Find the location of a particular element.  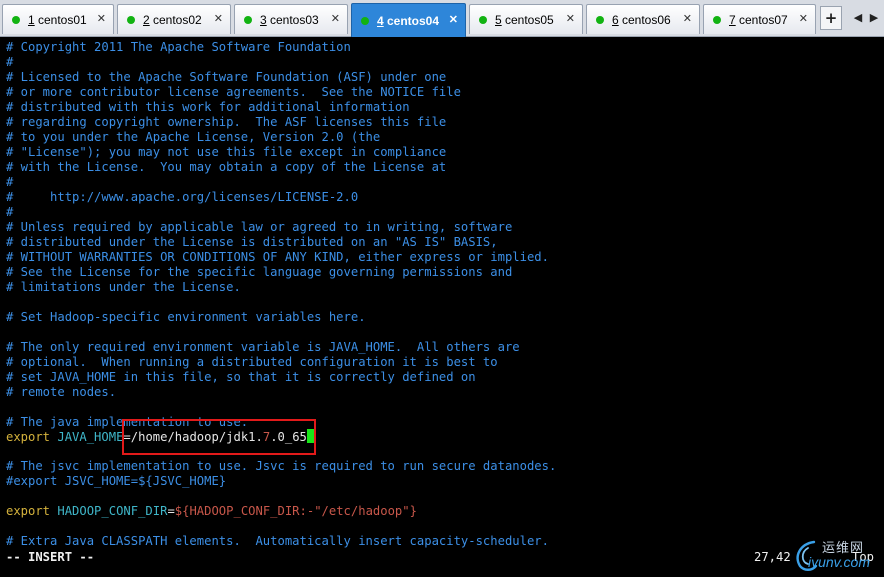

tab-number: 1 is located at coordinates (31, 20).